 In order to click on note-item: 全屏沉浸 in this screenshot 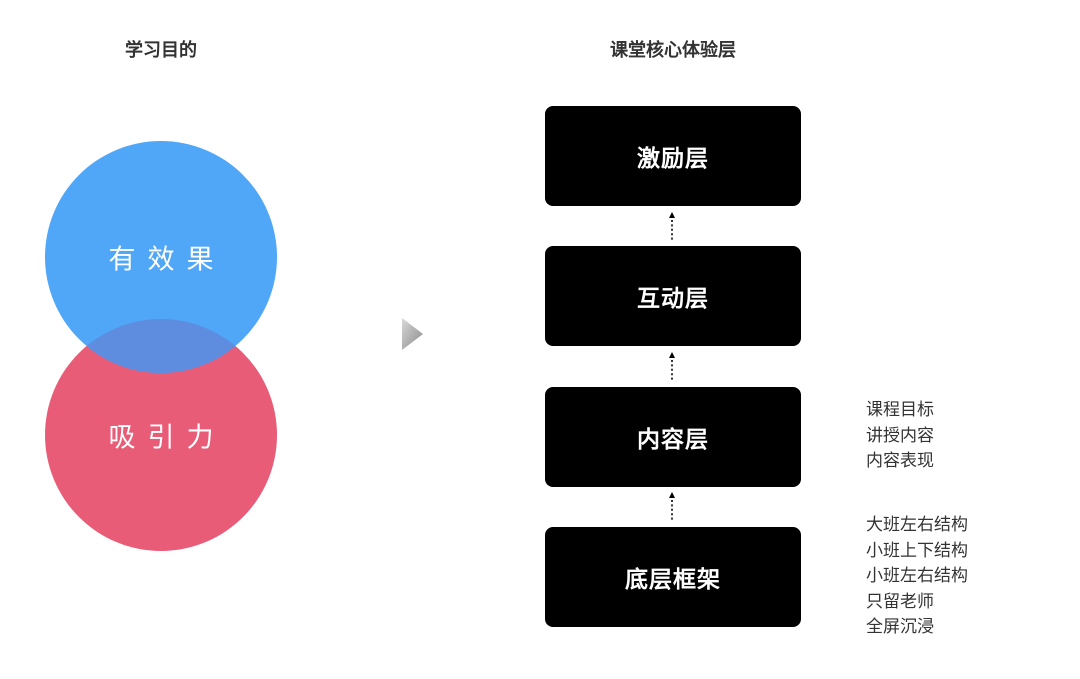, I will do `click(900, 627)`.